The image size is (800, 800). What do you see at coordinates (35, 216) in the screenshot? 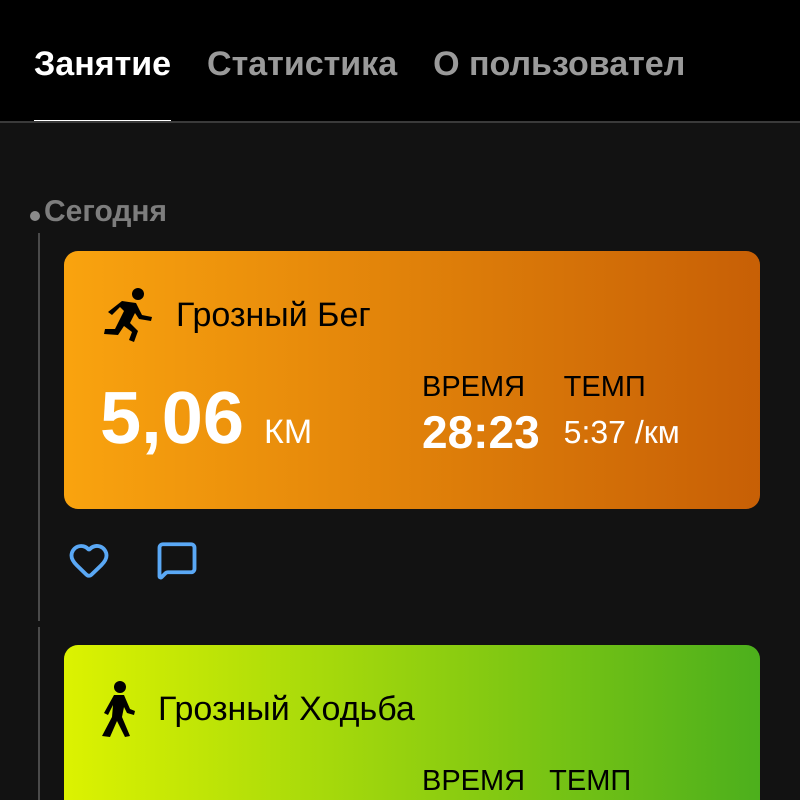
I see `timeline-dot` at bounding box center [35, 216].